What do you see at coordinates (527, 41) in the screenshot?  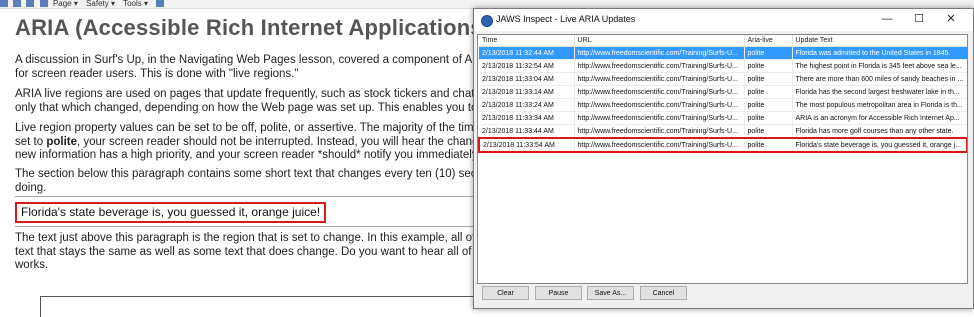 I see `column-header-time: Time` at bounding box center [527, 41].